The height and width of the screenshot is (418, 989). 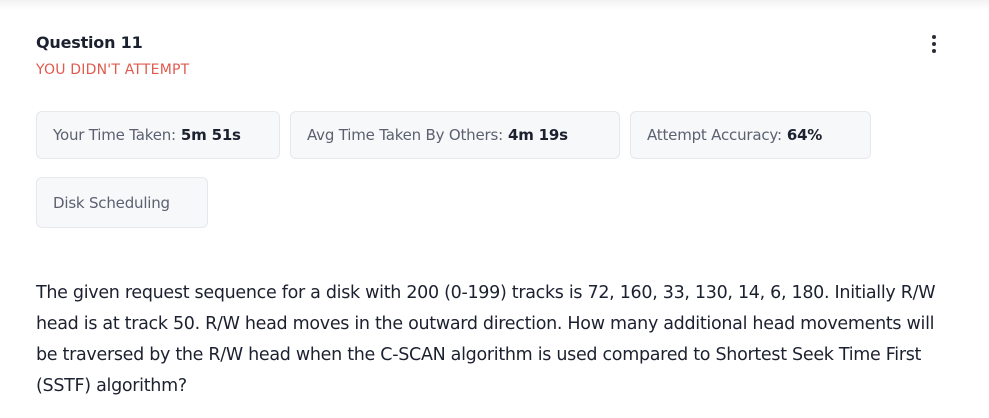 What do you see at coordinates (714, 135) in the screenshot?
I see `accuracy-label: Attempt Accuracy:` at bounding box center [714, 135].